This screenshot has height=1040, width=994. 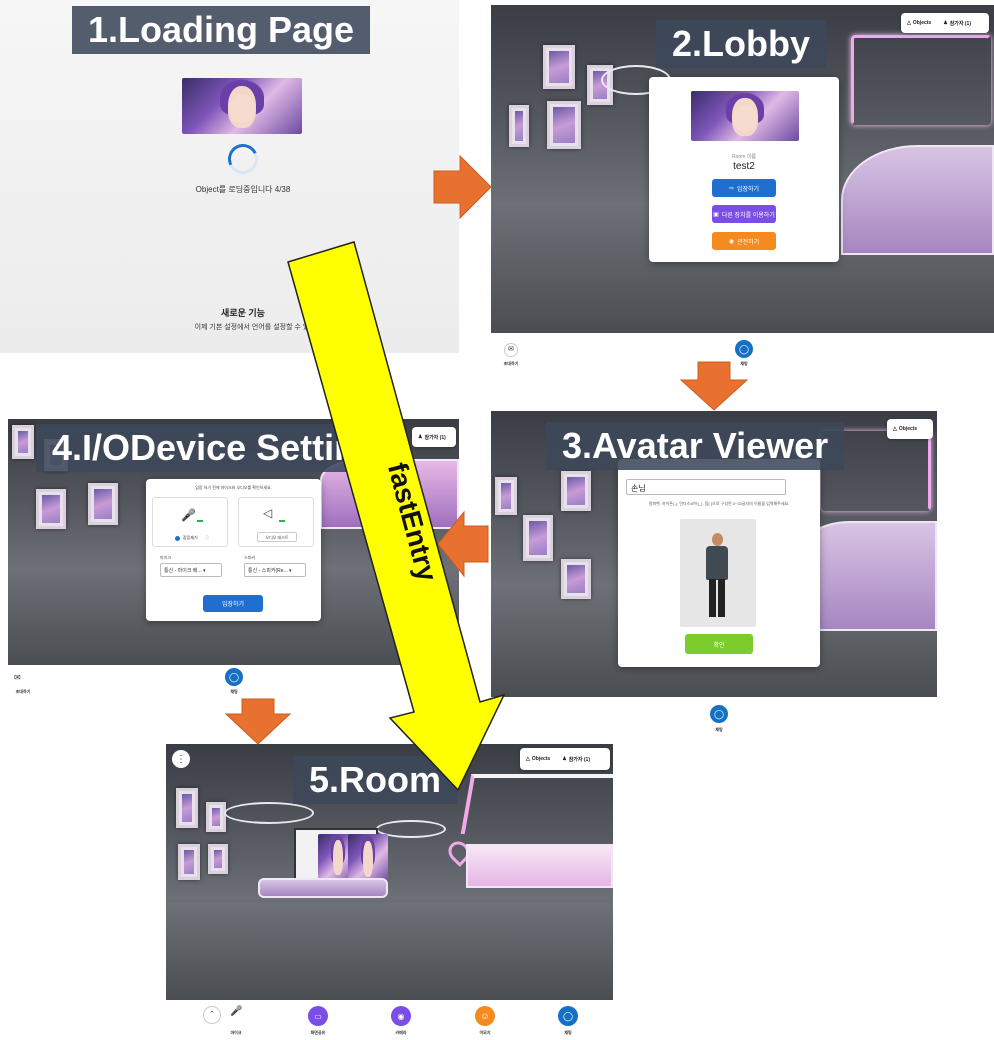 What do you see at coordinates (511, 350) in the screenshot?
I see `invite-icon: ✉` at bounding box center [511, 350].